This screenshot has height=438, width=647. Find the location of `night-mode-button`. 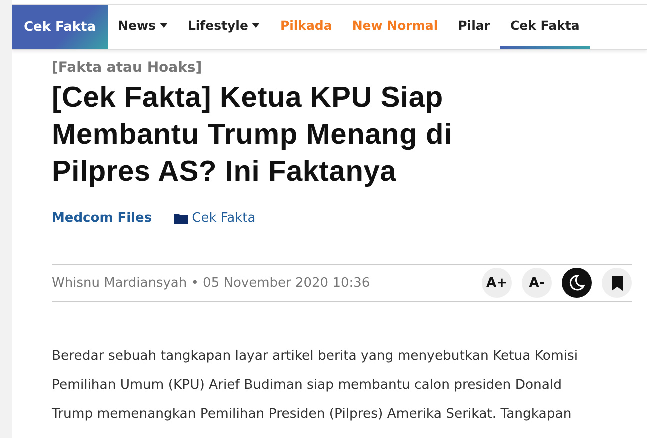

night-mode-button is located at coordinates (577, 283).